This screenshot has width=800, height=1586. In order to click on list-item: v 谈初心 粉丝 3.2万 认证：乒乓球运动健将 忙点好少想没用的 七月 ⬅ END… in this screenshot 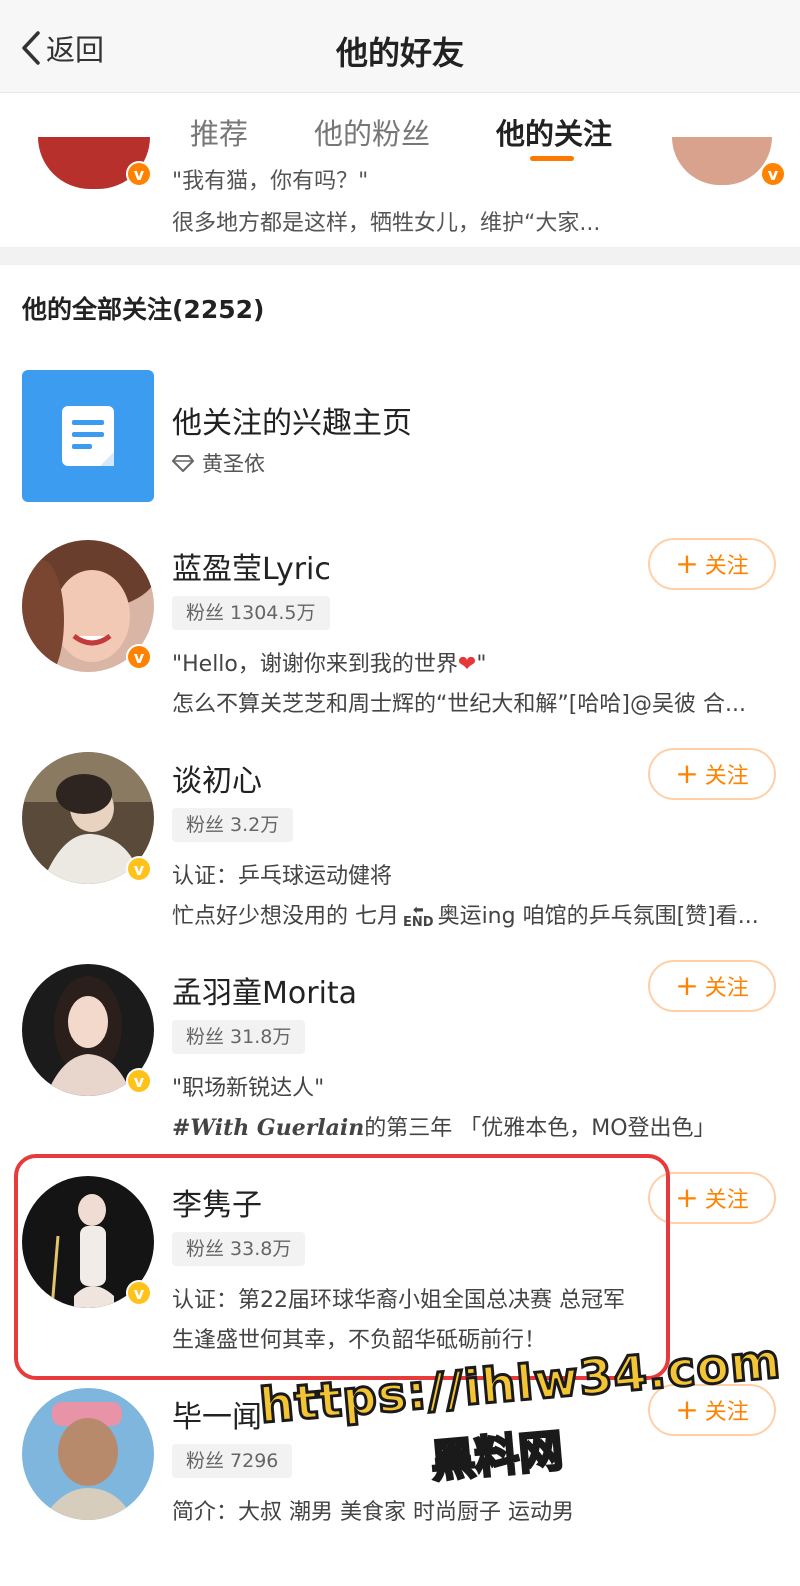, I will do `click(400, 844)`.